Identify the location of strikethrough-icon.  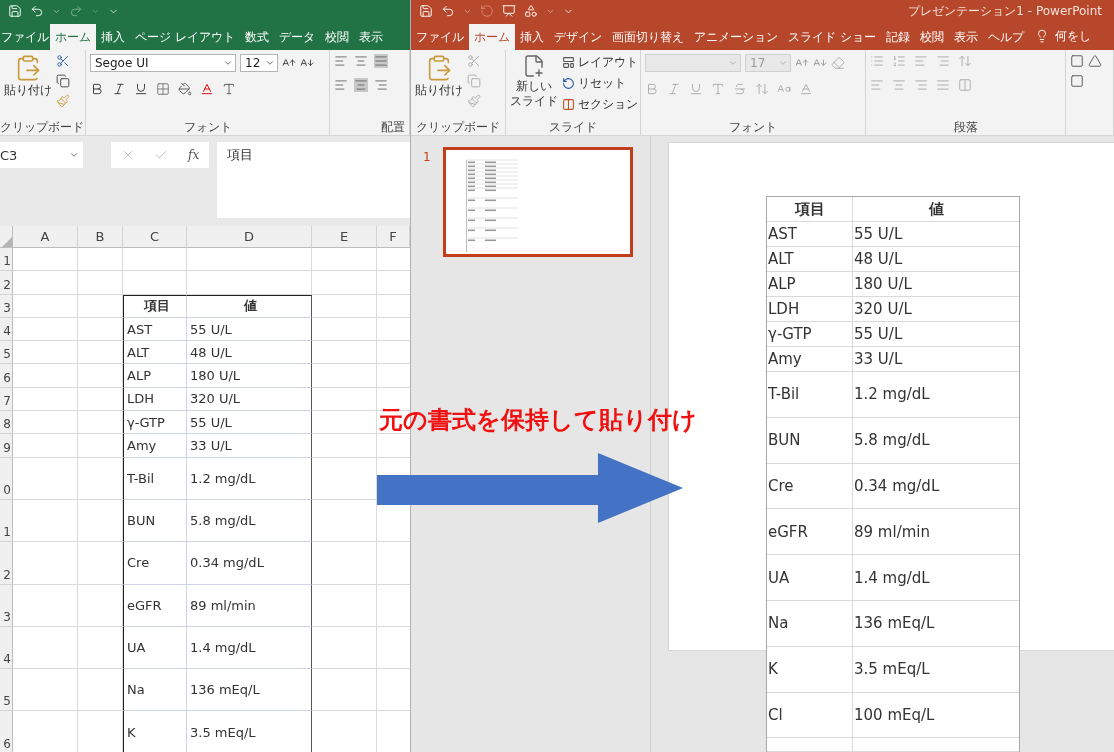
(740, 89).